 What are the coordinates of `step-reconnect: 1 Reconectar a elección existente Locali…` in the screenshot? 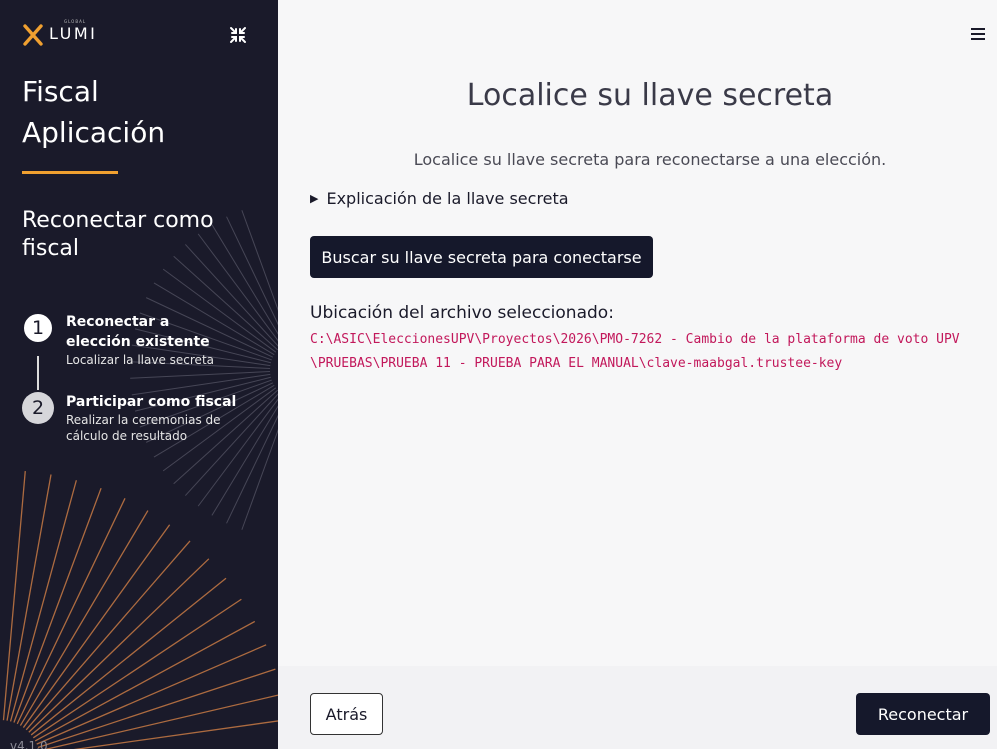 It's located at (129, 340).